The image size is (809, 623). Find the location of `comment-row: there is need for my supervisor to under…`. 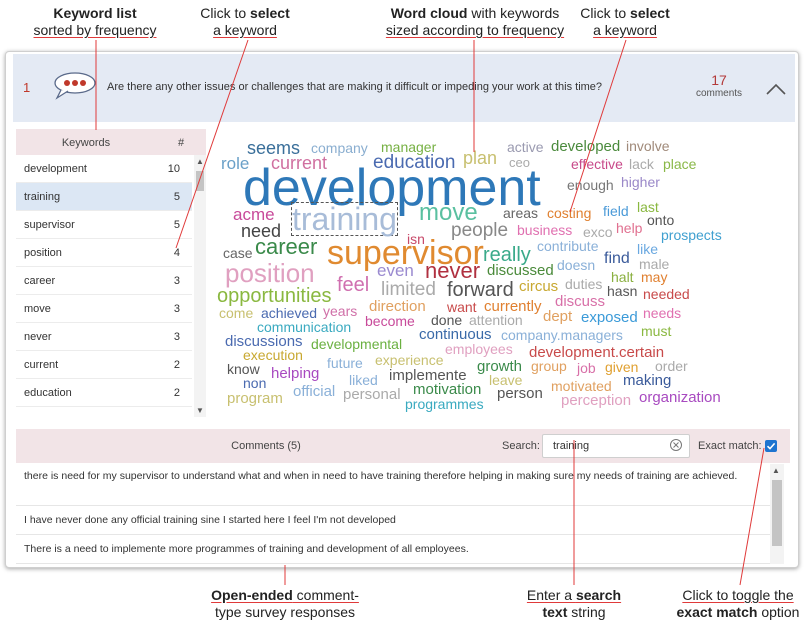

comment-row: there is need for my supervisor to under… is located at coordinates (398, 485).